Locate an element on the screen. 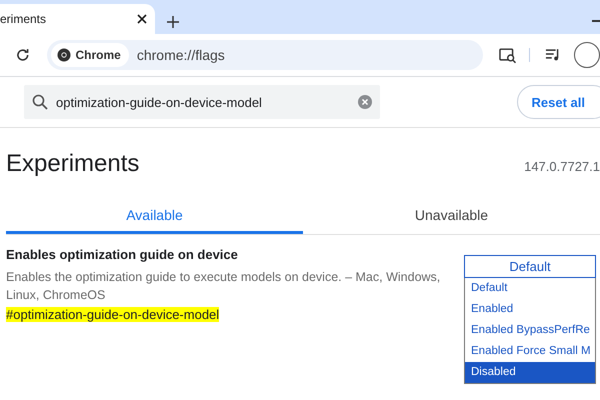  chrome-icon is located at coordinates (63, 55).